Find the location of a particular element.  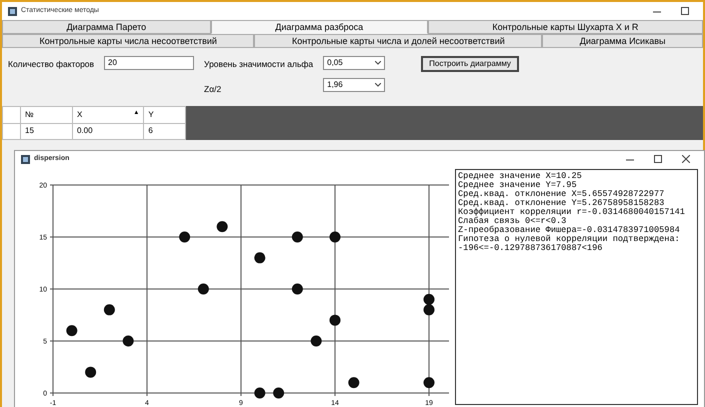

result-line: Слабая связь 0<=r<0.3 is located at coordinates (513, 221).